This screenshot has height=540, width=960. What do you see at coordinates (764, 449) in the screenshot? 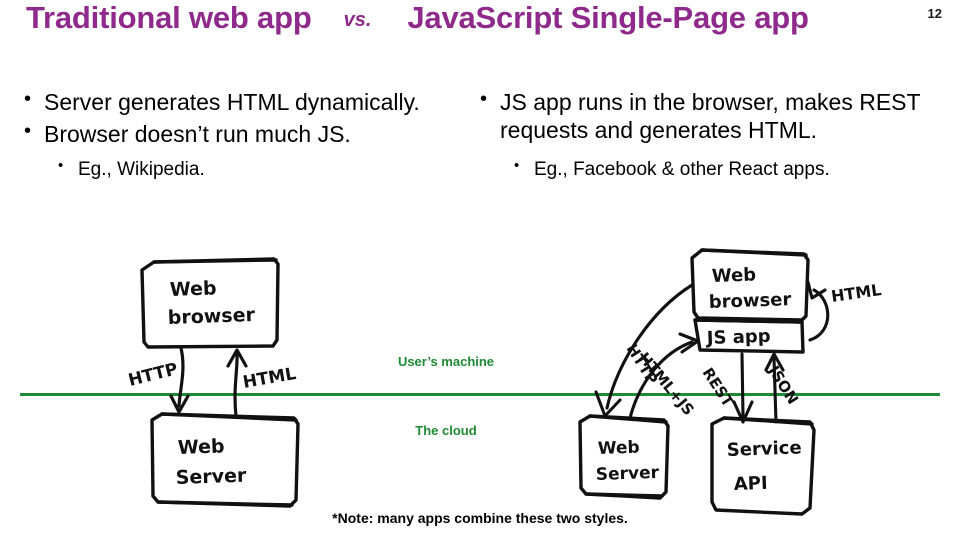
I see `box-label-service-api-line1: Service` at bounding box center [764, 449].